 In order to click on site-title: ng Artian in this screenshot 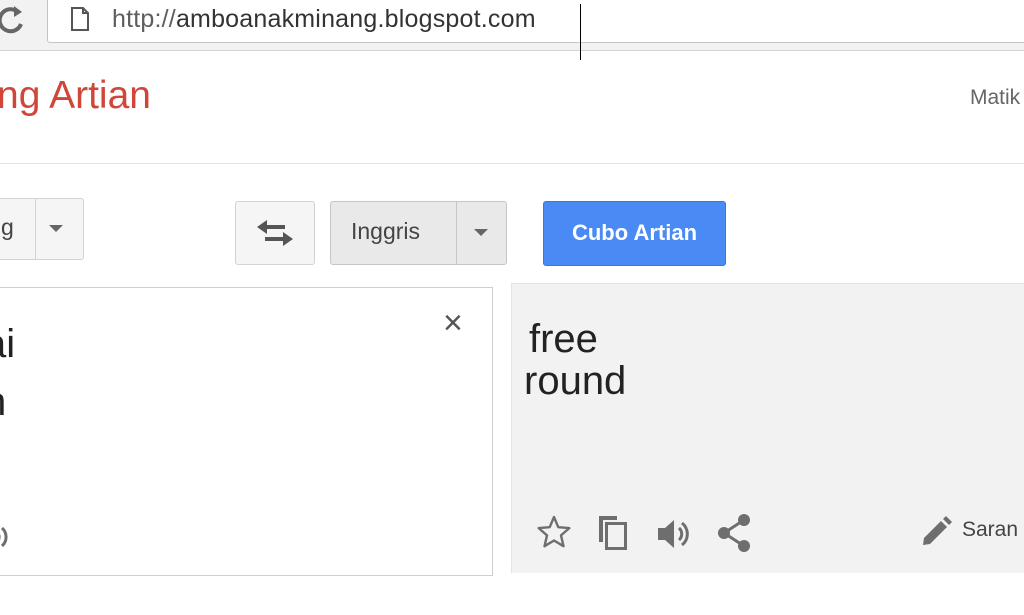, I will do `click(75, 96)`.